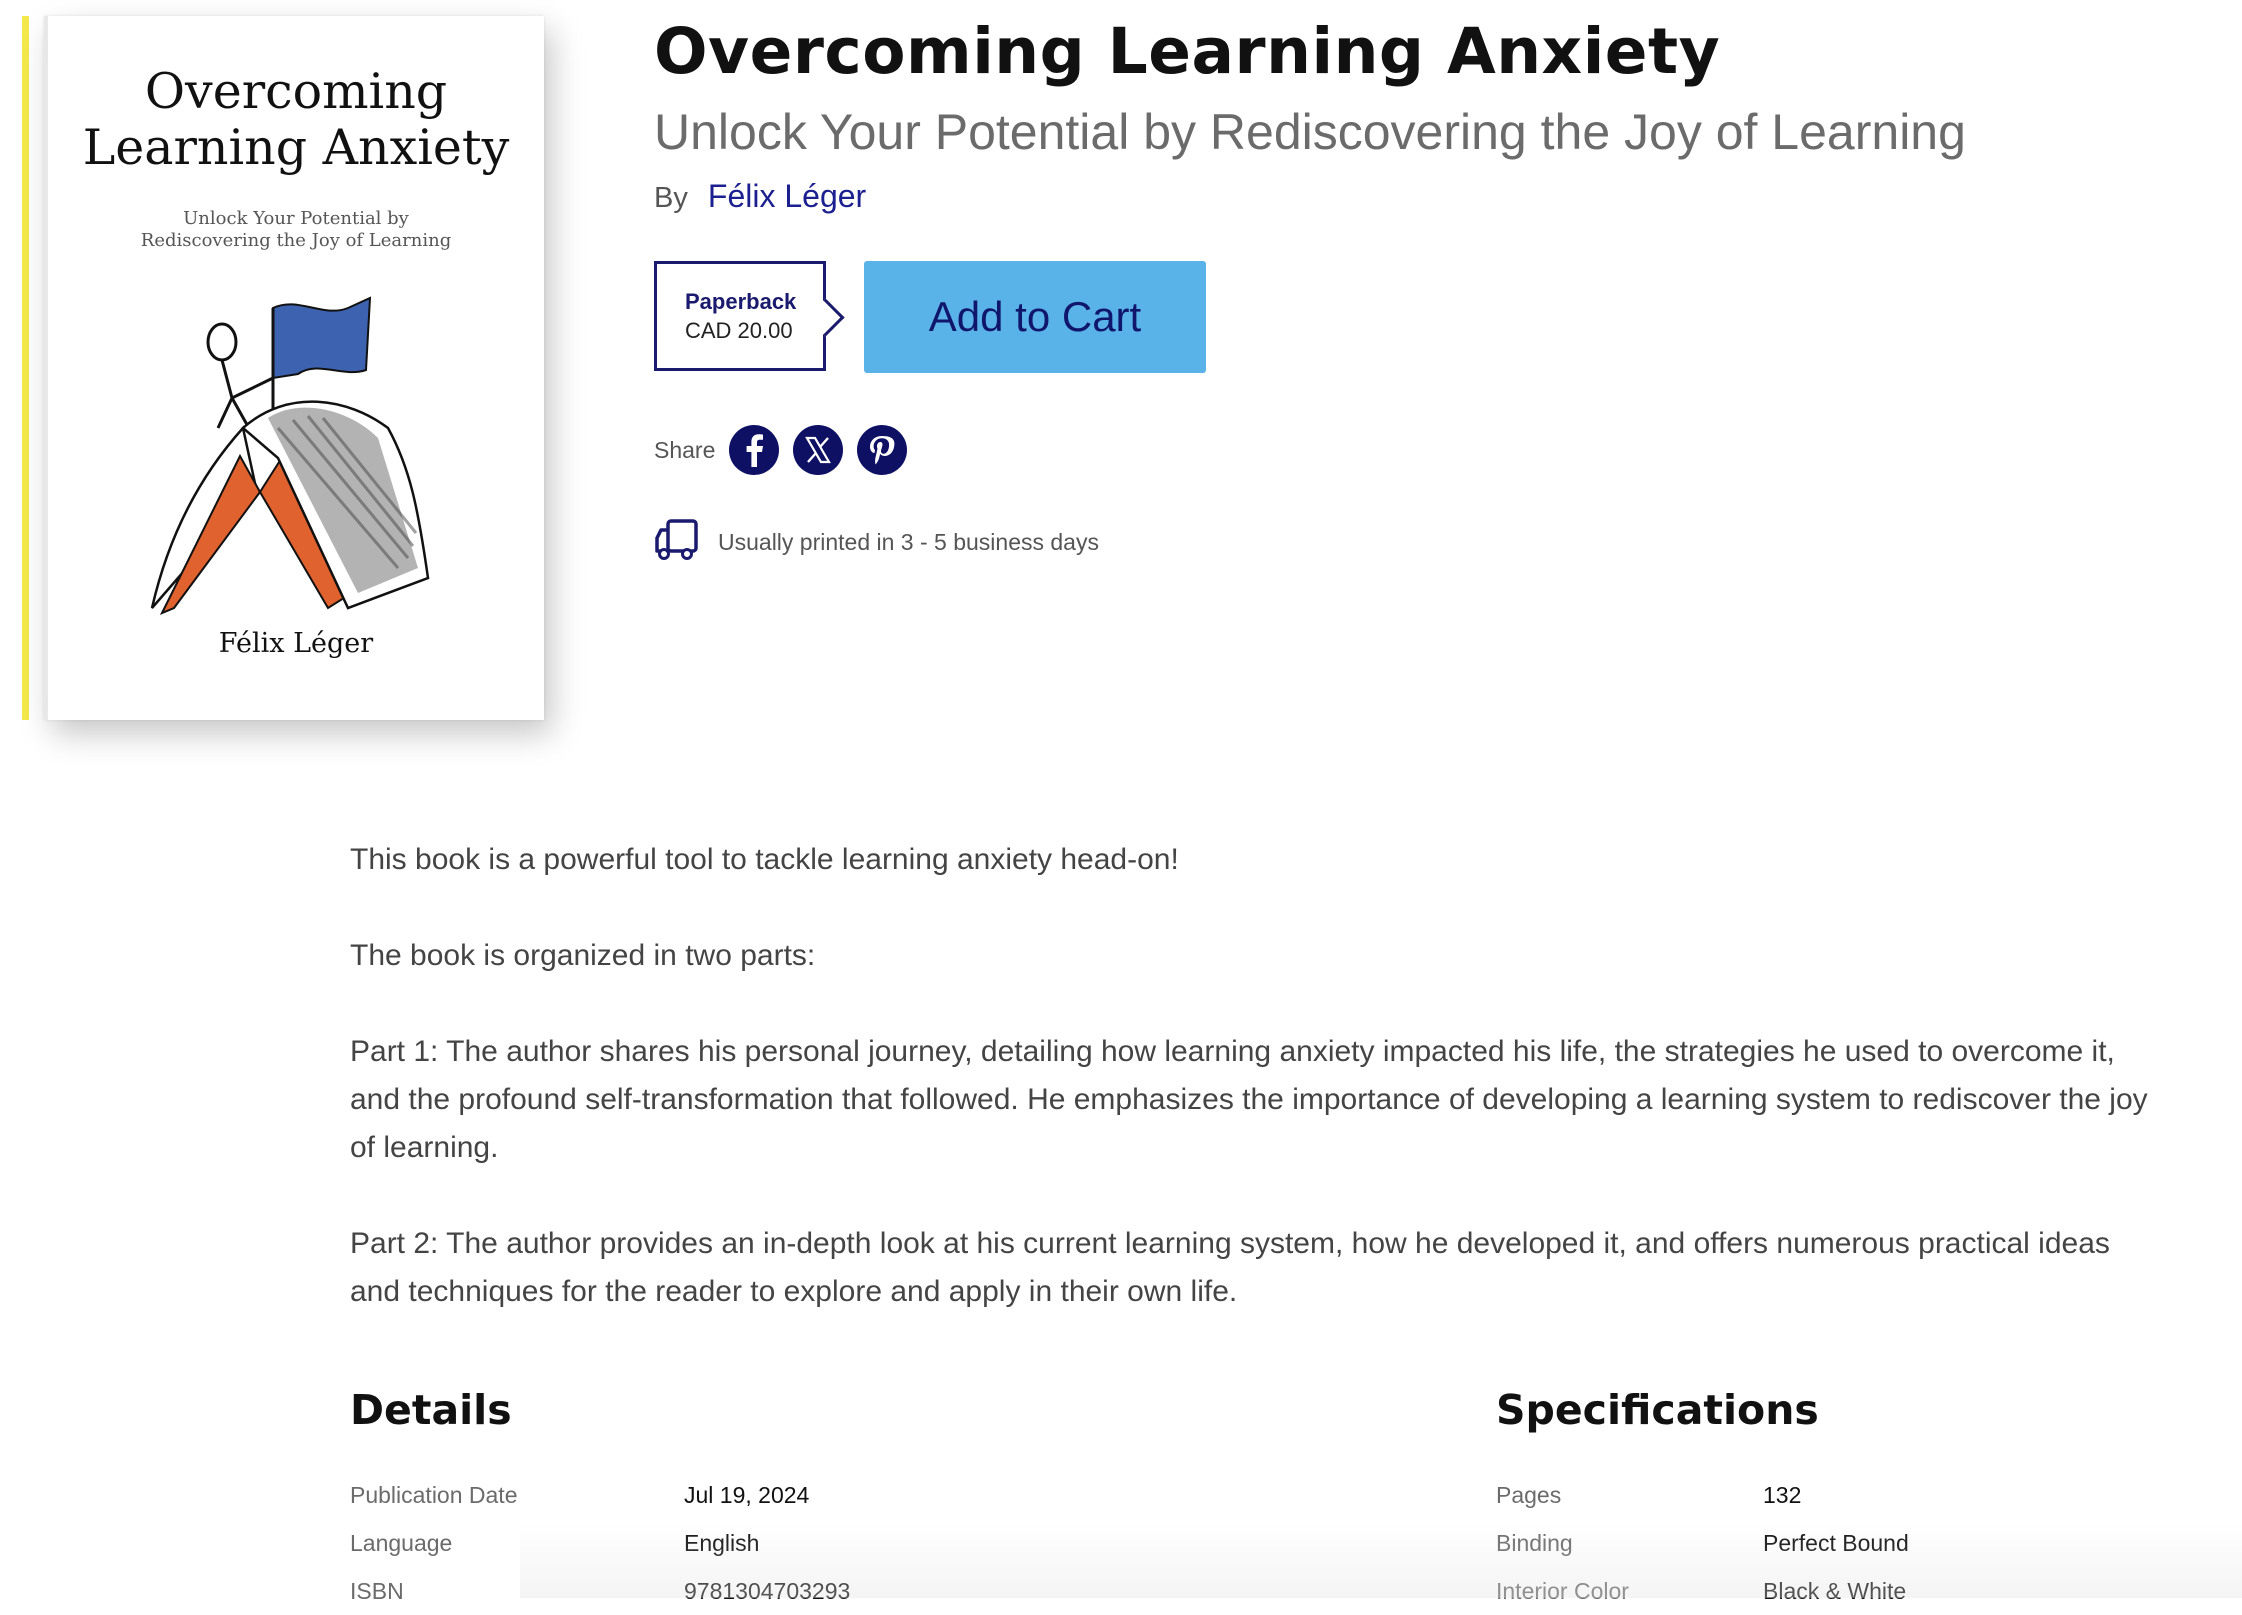 The image size is (2242, 1615). What do you see at coordinates (767, 1590) in the screenshot?
I see `details-value: 9781304703293` at bounding box center [767, 1590].